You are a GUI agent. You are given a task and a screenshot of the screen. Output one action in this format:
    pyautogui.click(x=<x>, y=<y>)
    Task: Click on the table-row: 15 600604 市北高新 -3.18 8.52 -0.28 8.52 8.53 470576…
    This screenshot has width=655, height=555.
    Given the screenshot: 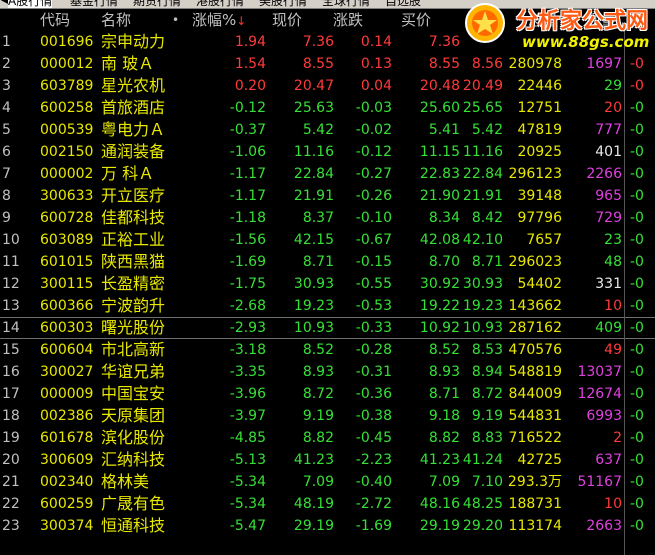 What is the action you would take?
    pyautogui.click(x=327, y=350)
    